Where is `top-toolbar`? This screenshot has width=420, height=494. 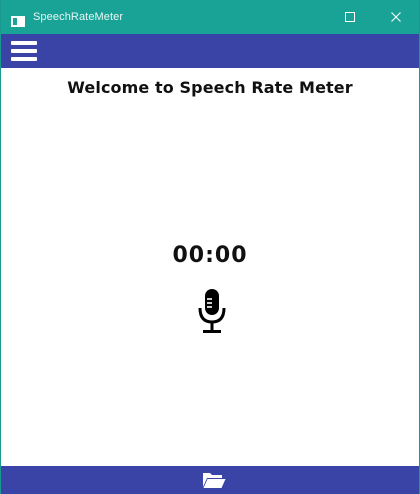
top-toolbar is located at coordinates (210, 51).